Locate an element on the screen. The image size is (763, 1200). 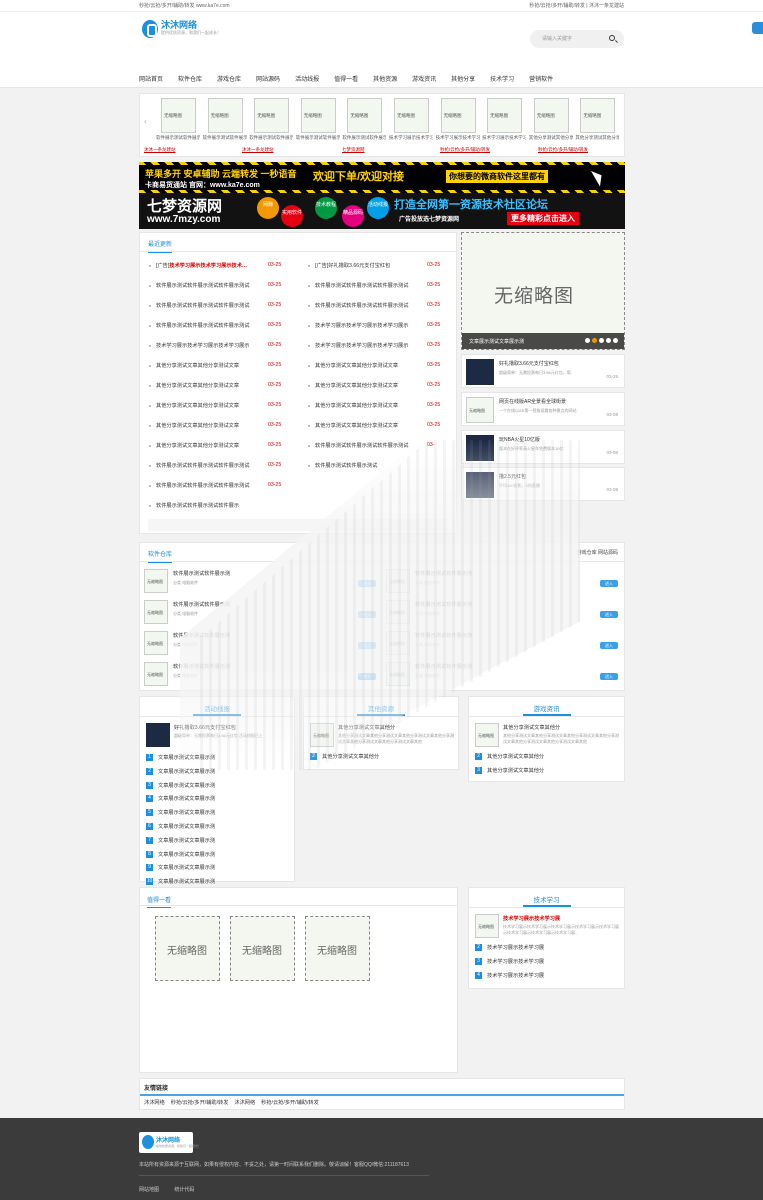
hot-item: 玩NBA火星10亿版 版本在好评率高火星车免费版本10亿 03-08 is located at coordinates (543, 447).